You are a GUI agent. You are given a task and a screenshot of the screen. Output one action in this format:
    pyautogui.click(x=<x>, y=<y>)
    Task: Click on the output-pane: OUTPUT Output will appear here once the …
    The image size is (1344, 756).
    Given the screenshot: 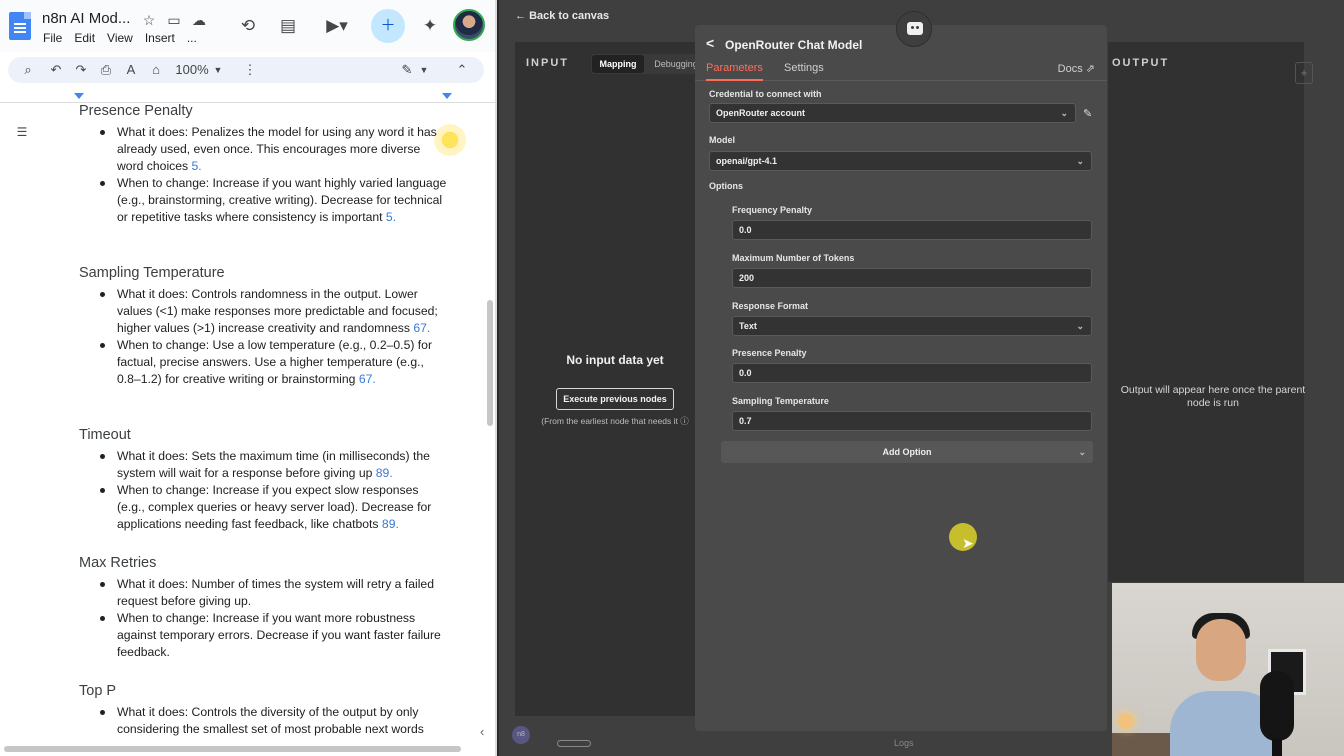 What is the action you would take?
    pyautogui.click(x=1206, y=312)
    